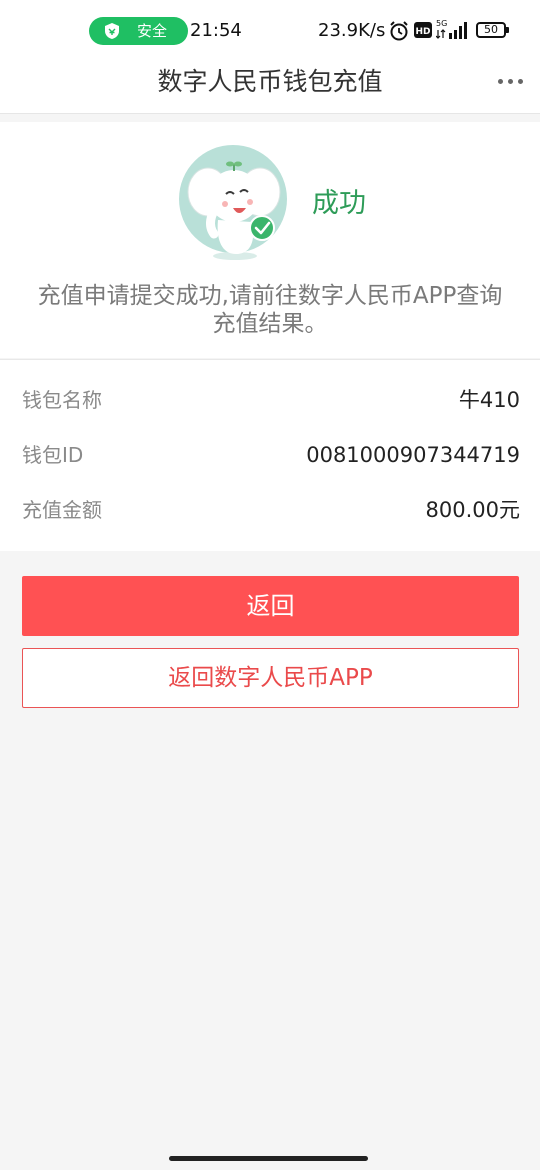  What do you see at coordinates (399, 31) in the screenshot?
I see `alarm-clock-icon` at bounding box center [399, 31].